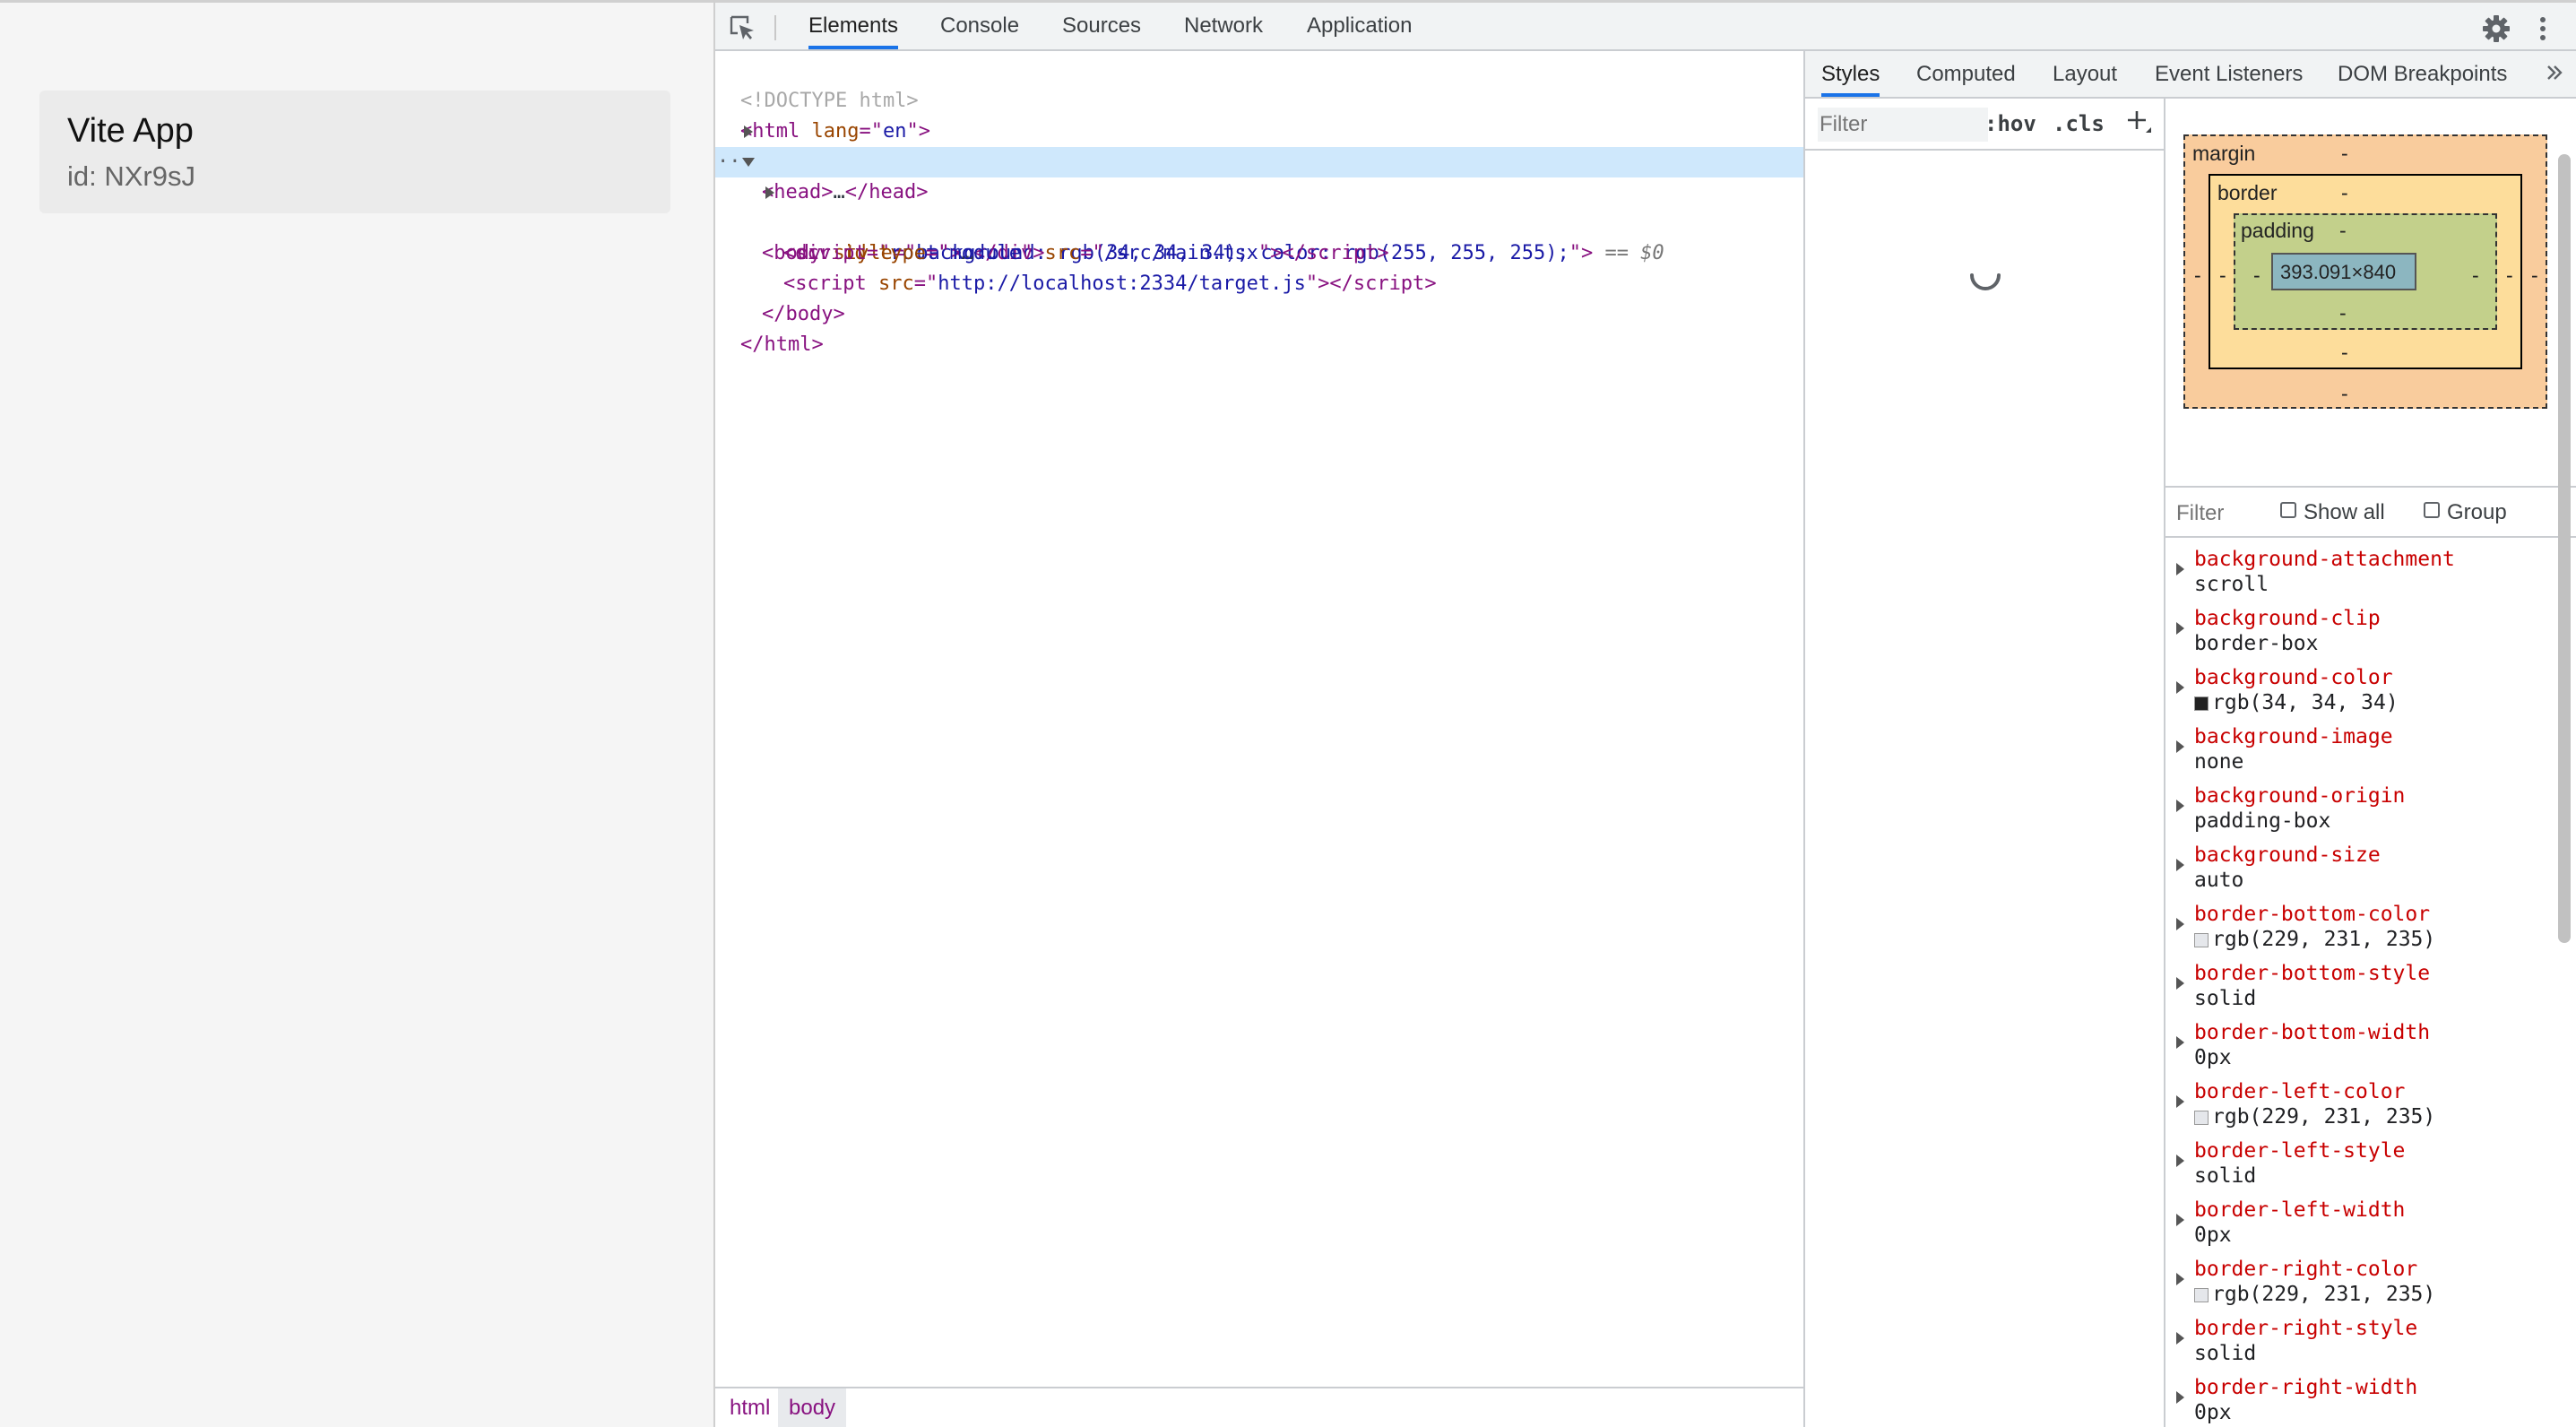 The width and height of the screenshot is (2576, 1427). What do you see at coordinates (2229, 74) in the screenshot?
I see `tab-event-listeners: Event Listeners` at bounding box center [2229, 74].